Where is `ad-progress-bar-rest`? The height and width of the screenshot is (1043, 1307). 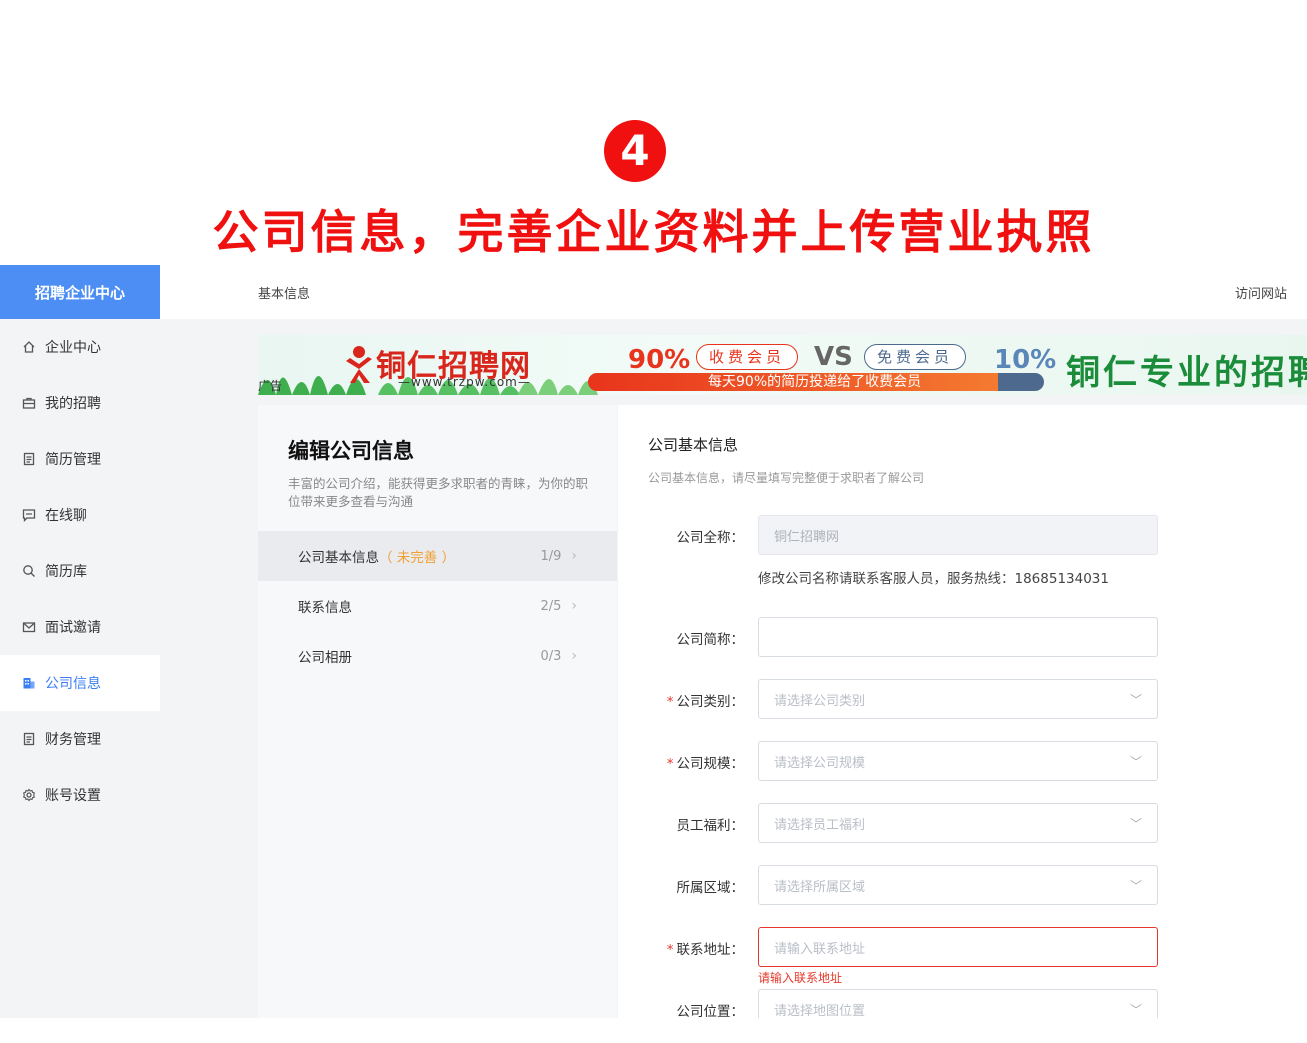 ad-progress-bar-rest is located at coordinates (1021, 382).